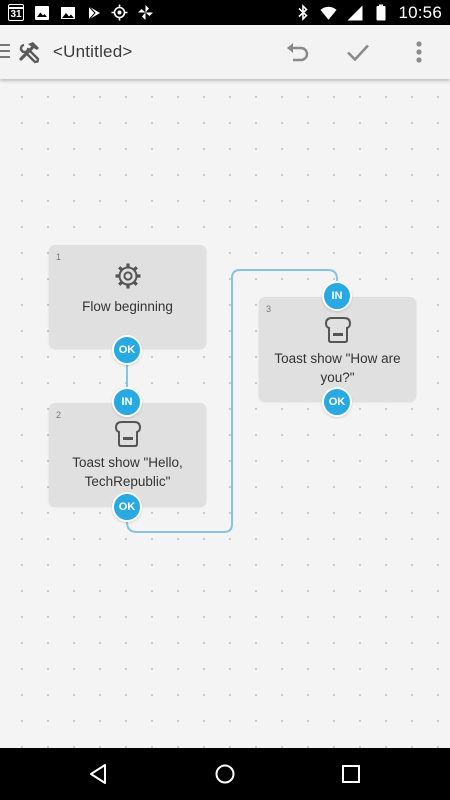  I want to click on calendar-day: 31, so click(16, 14).